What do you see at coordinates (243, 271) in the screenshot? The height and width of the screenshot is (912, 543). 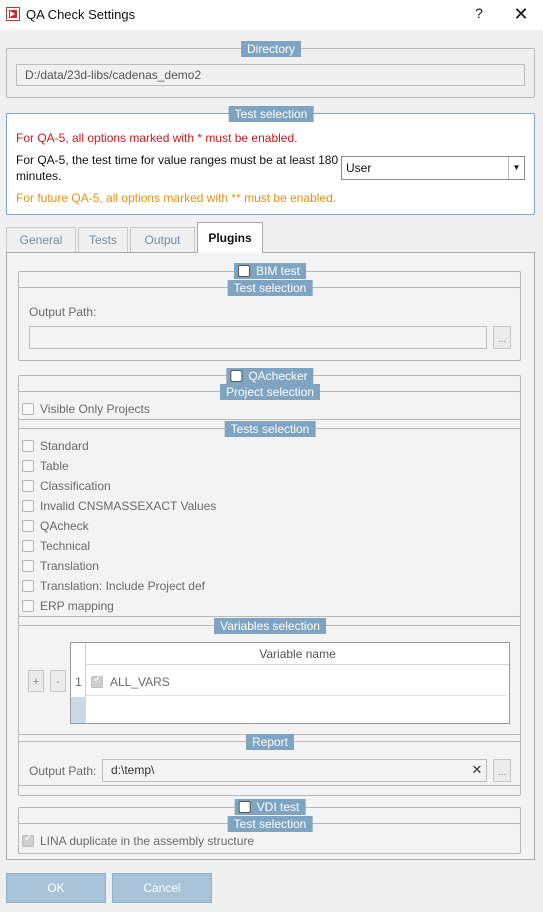 I see `bim-test-checkbox` at bounding box center [243, 271].